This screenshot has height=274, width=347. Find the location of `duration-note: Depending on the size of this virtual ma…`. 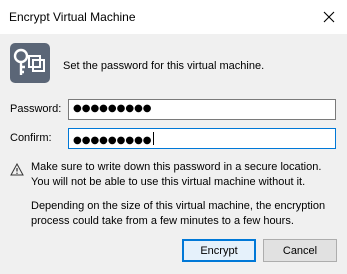

duration-note: Depending on the size of this virtual ma… is located at coordinates (178, 213).